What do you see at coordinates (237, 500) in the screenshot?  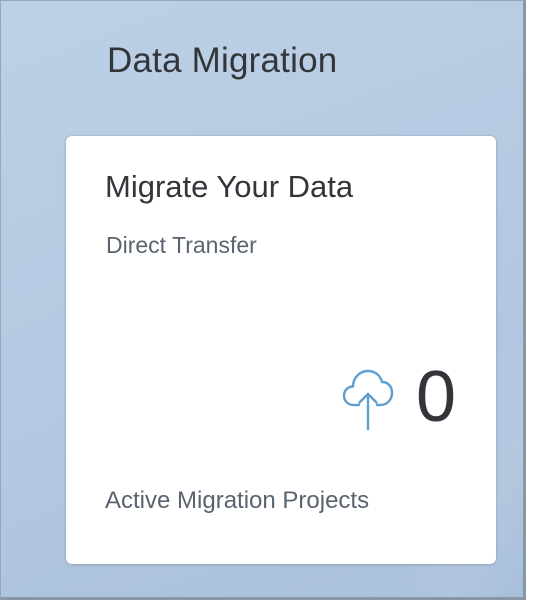 I see `tile-footer: Active Migration Projects` at bounding box center [237, 500].